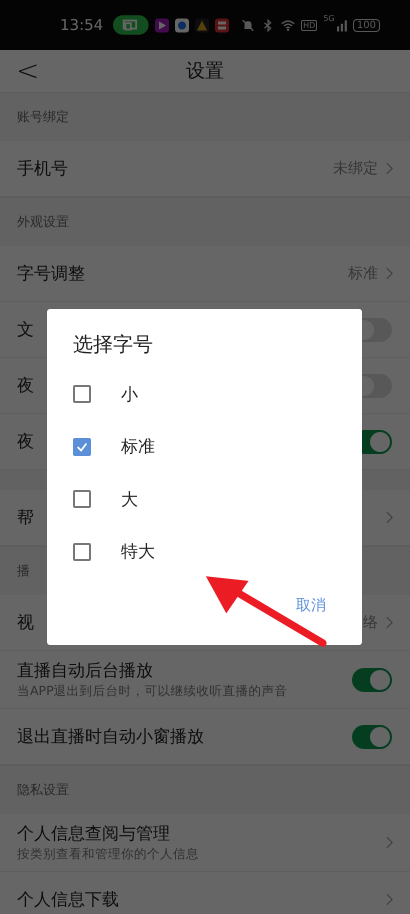 This screenshot has width=410, height=914. Describe the element at coordinates (329, 18) in the screenshot. I see `network-label: 5G` at that location.